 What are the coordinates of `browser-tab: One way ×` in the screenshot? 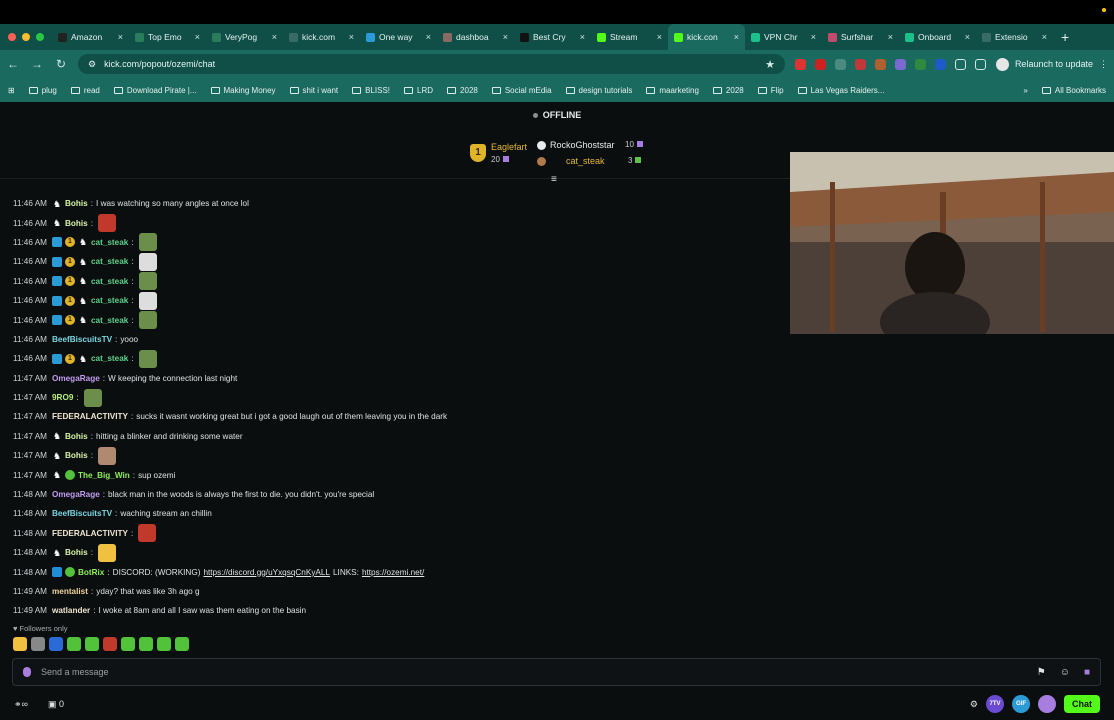 It's located at (398, 37).